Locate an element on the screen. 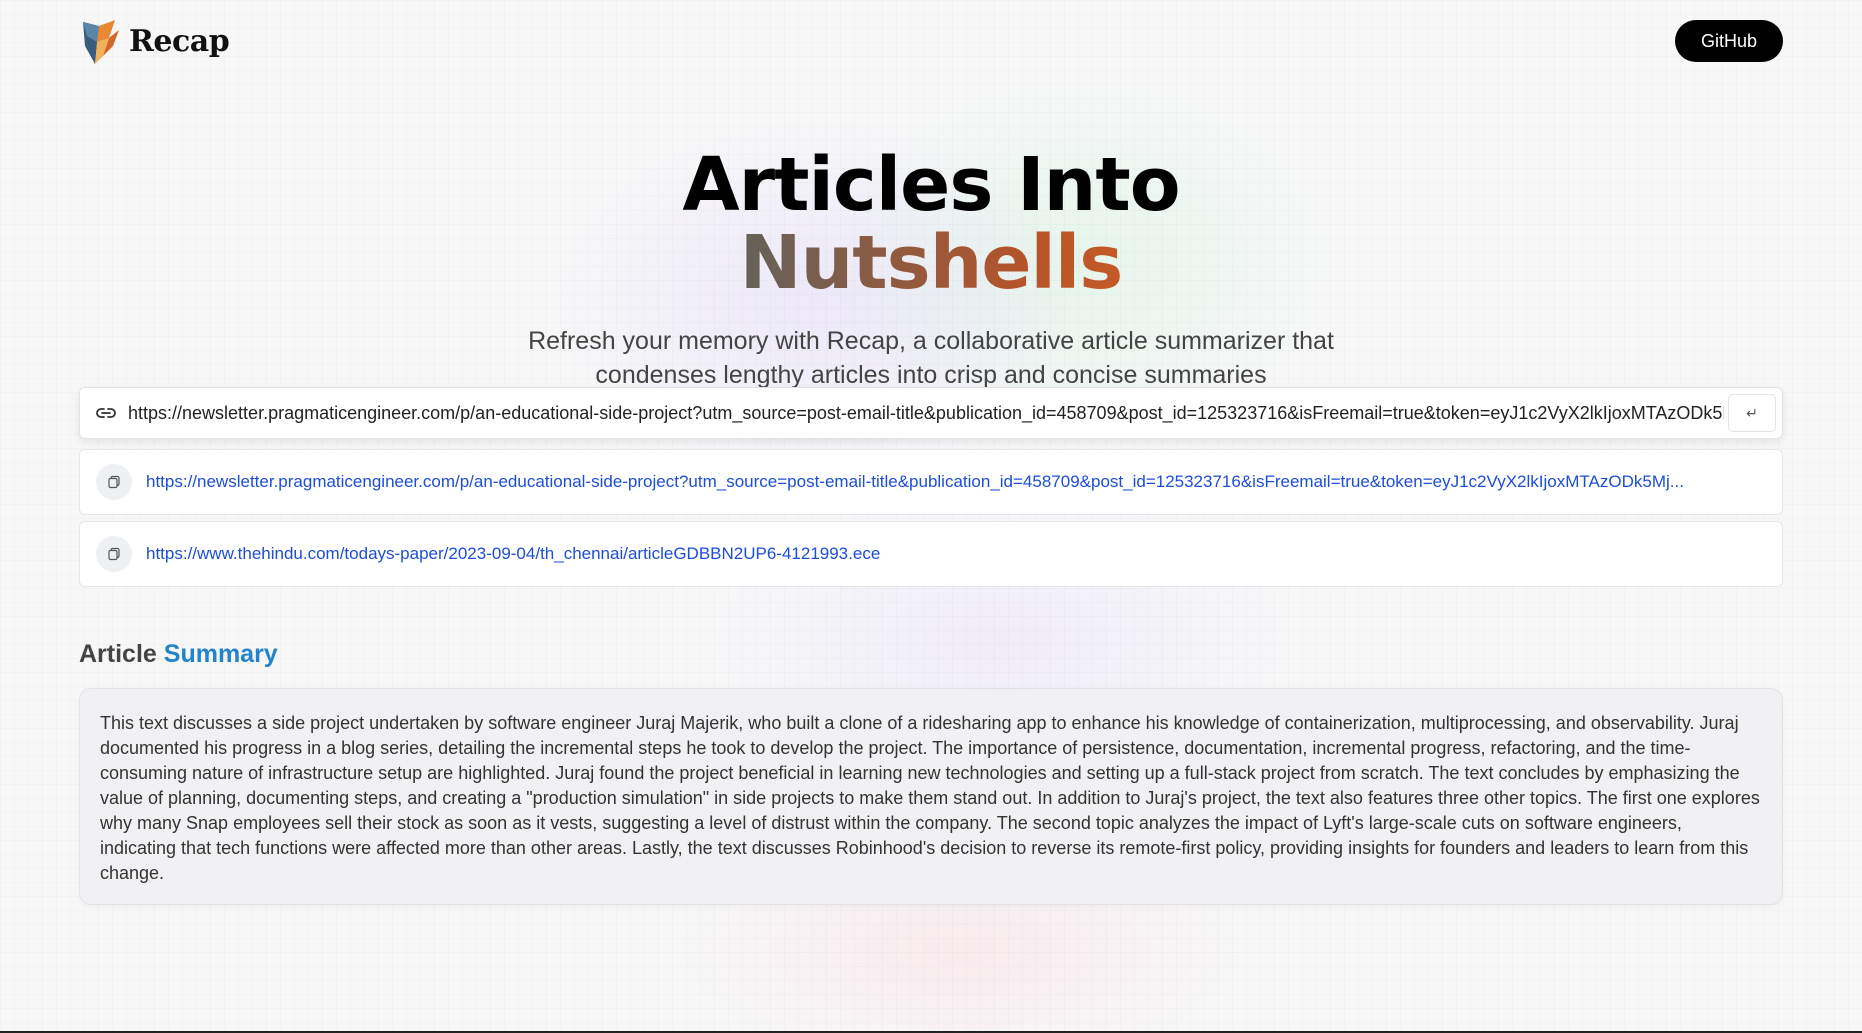  submit-button: ↵ is located at coordinates (1752, 413).